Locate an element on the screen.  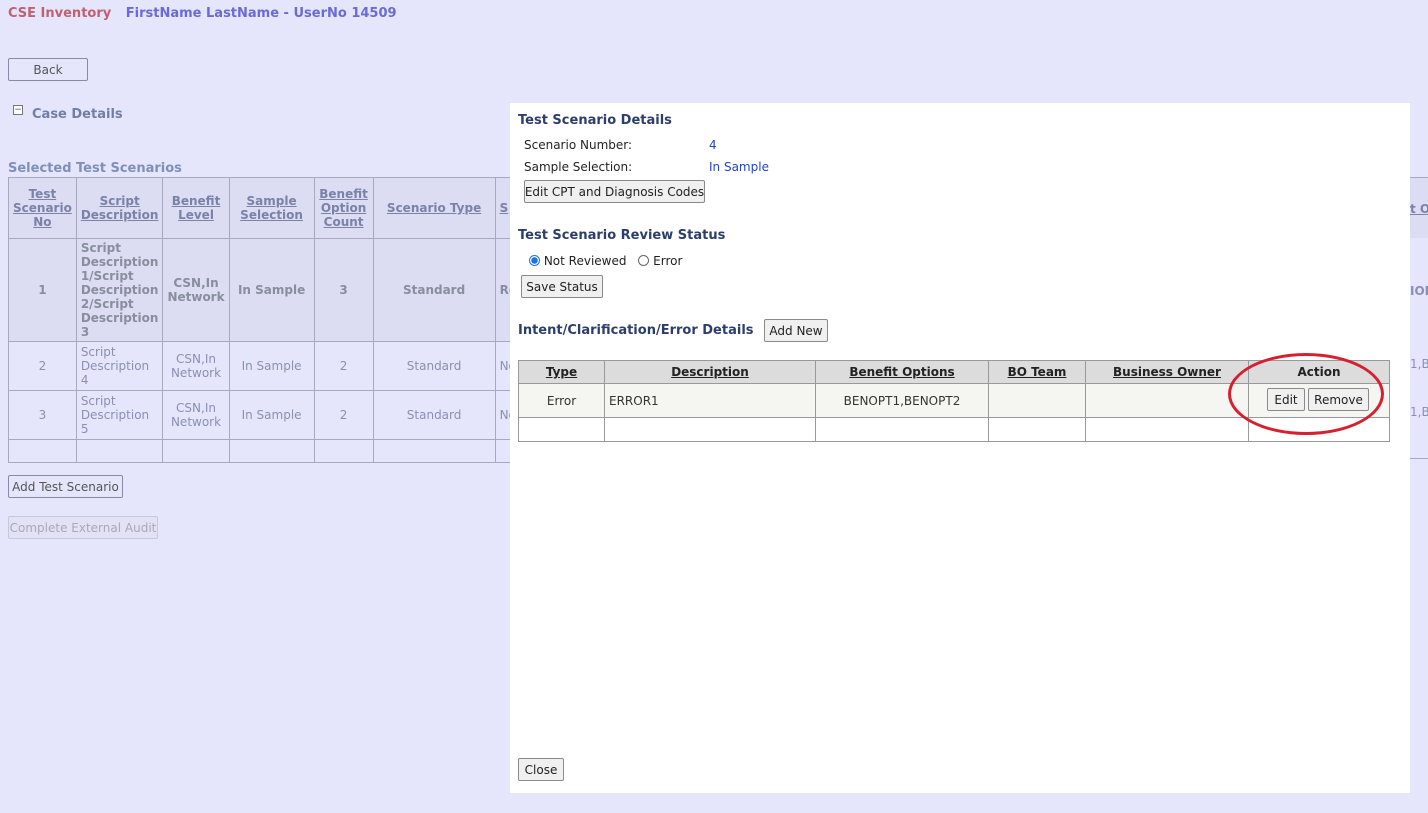
scenario-number-value: 4 is located at coordinates (713, 145).